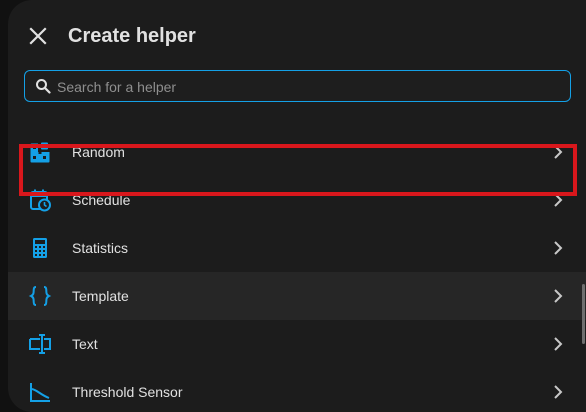  I want to click on text-field-icon, so click(40, 344).